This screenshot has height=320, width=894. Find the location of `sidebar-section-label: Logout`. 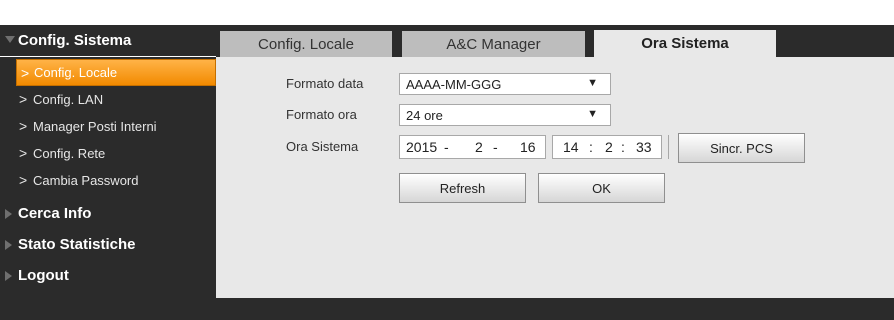

sidebar-section-label: Logout is located at coordinates (43, 275).